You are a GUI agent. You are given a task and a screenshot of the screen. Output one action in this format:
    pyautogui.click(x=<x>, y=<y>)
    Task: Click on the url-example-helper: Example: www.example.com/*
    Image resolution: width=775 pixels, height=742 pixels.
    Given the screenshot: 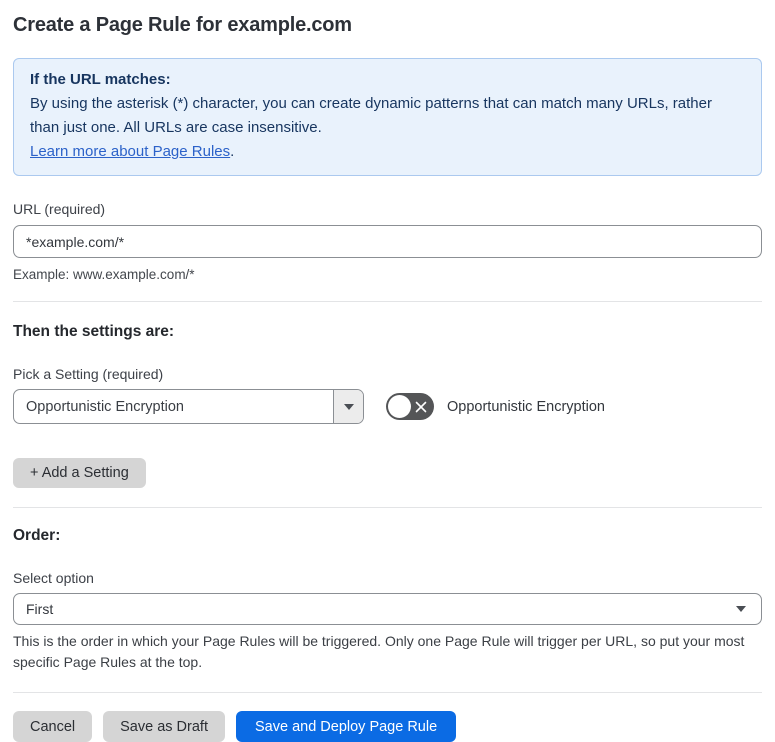 What is the action you would take?
    pyautogui.click(x=104, y=274)
    